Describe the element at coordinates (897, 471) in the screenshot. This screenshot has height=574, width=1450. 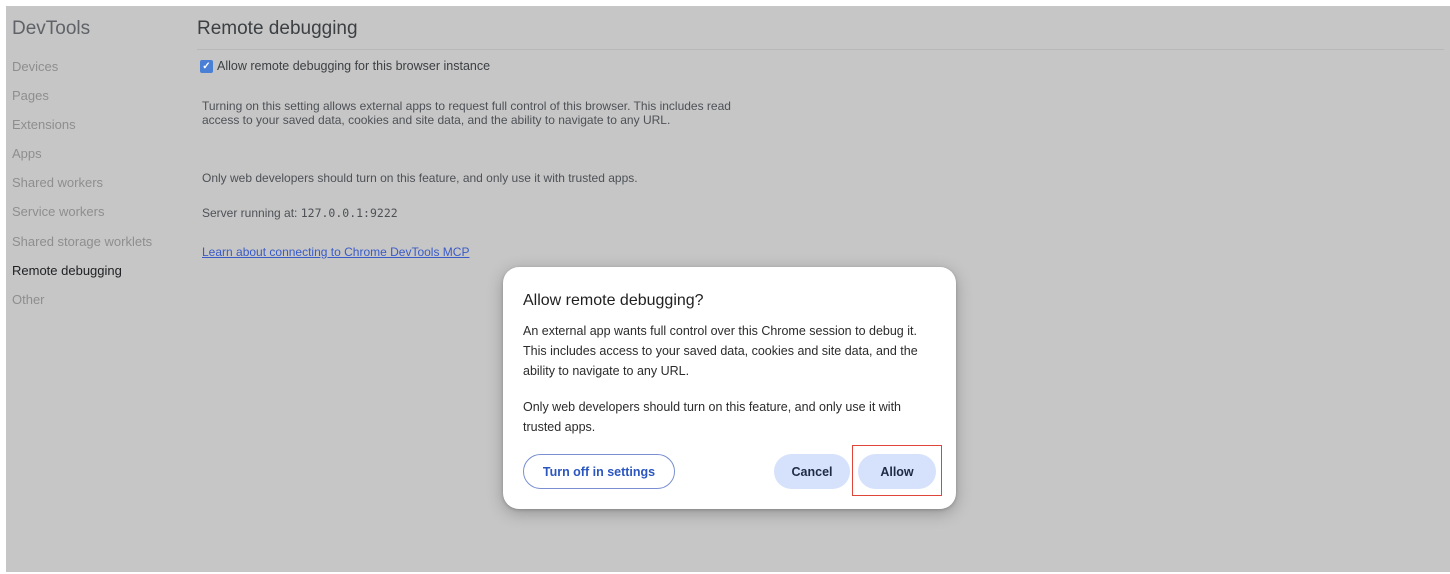
I see `allow-button: Allow` at that location.